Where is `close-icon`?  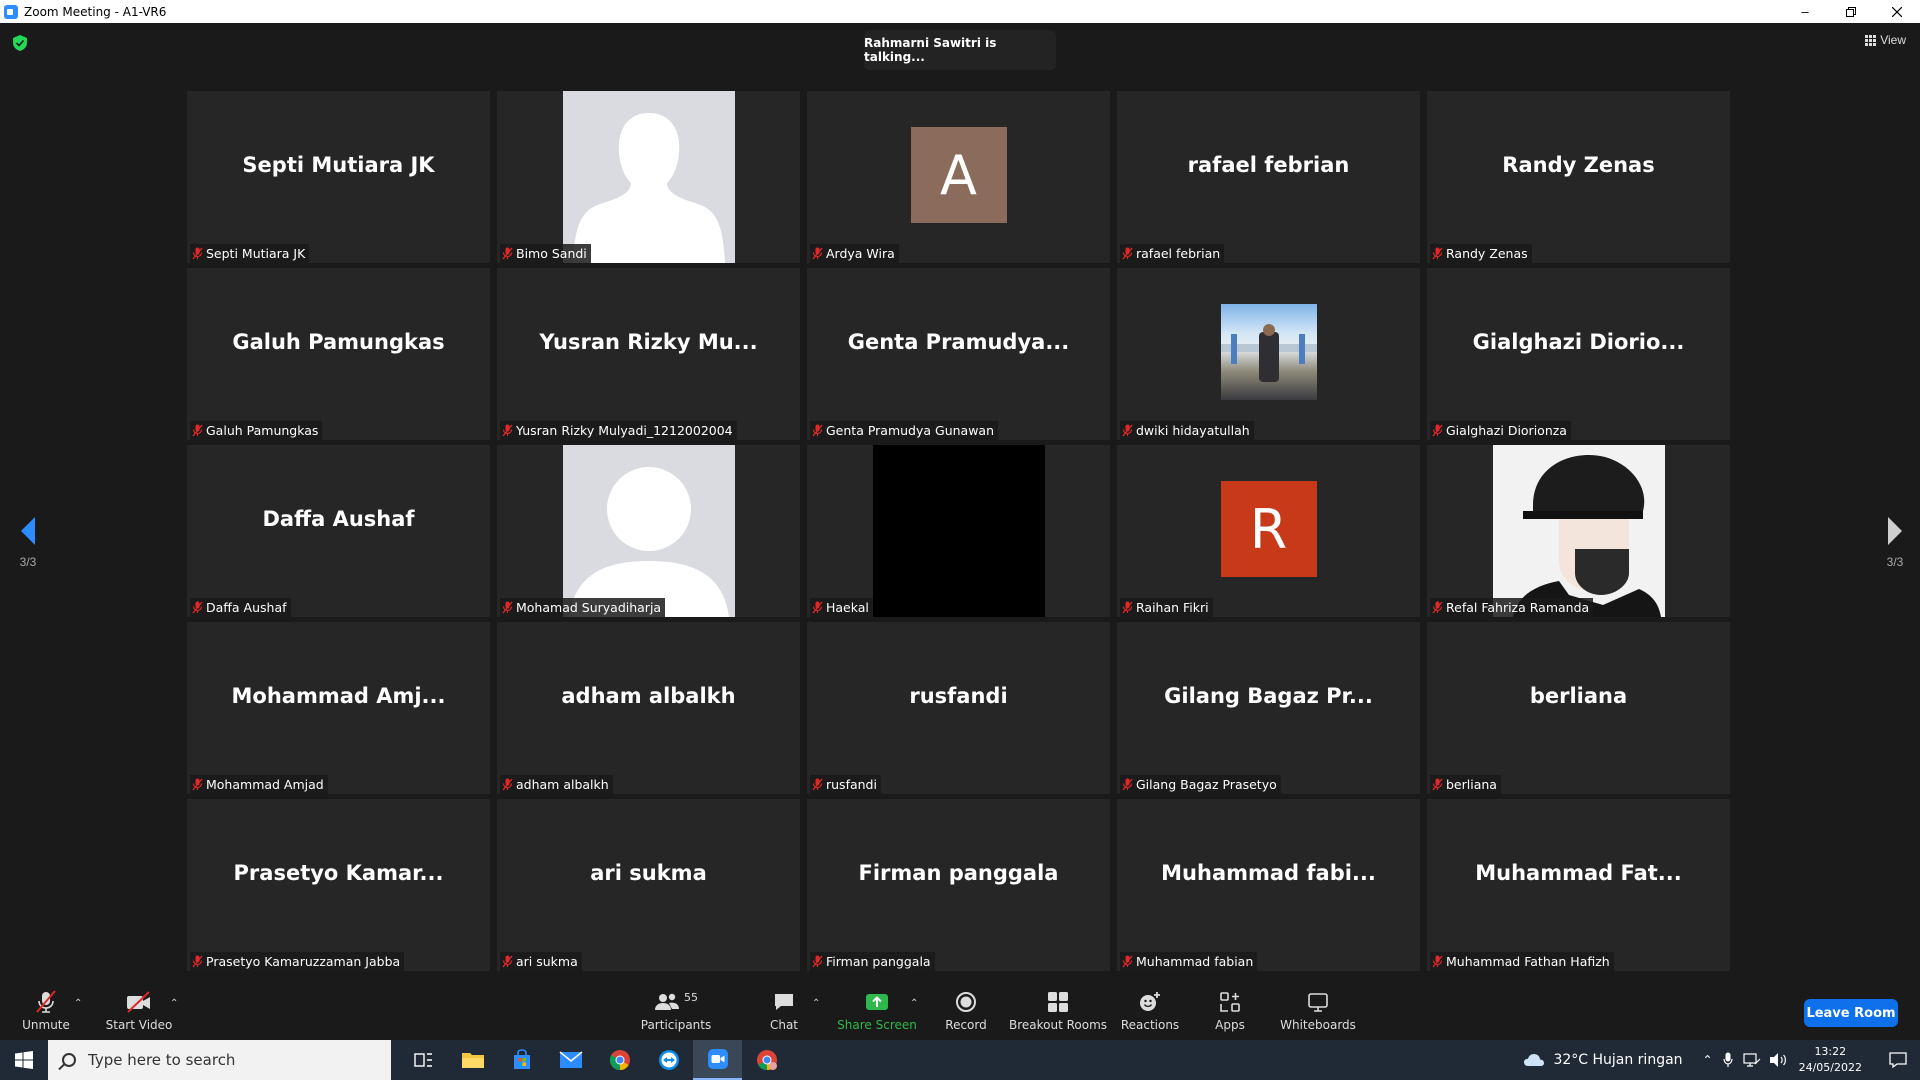
close-icon is located at coordinates (1897, 11).